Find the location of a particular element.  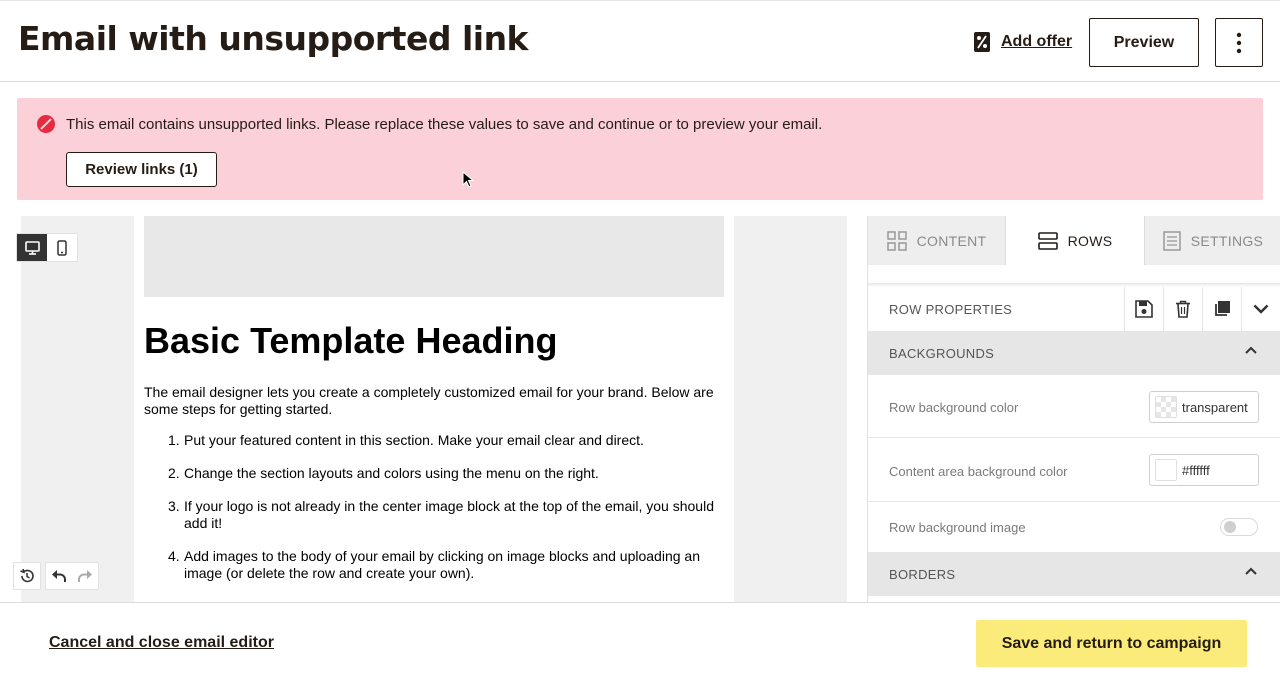

content-area-background-color-picker: #ffffff is located at coordinates (1204, 470).